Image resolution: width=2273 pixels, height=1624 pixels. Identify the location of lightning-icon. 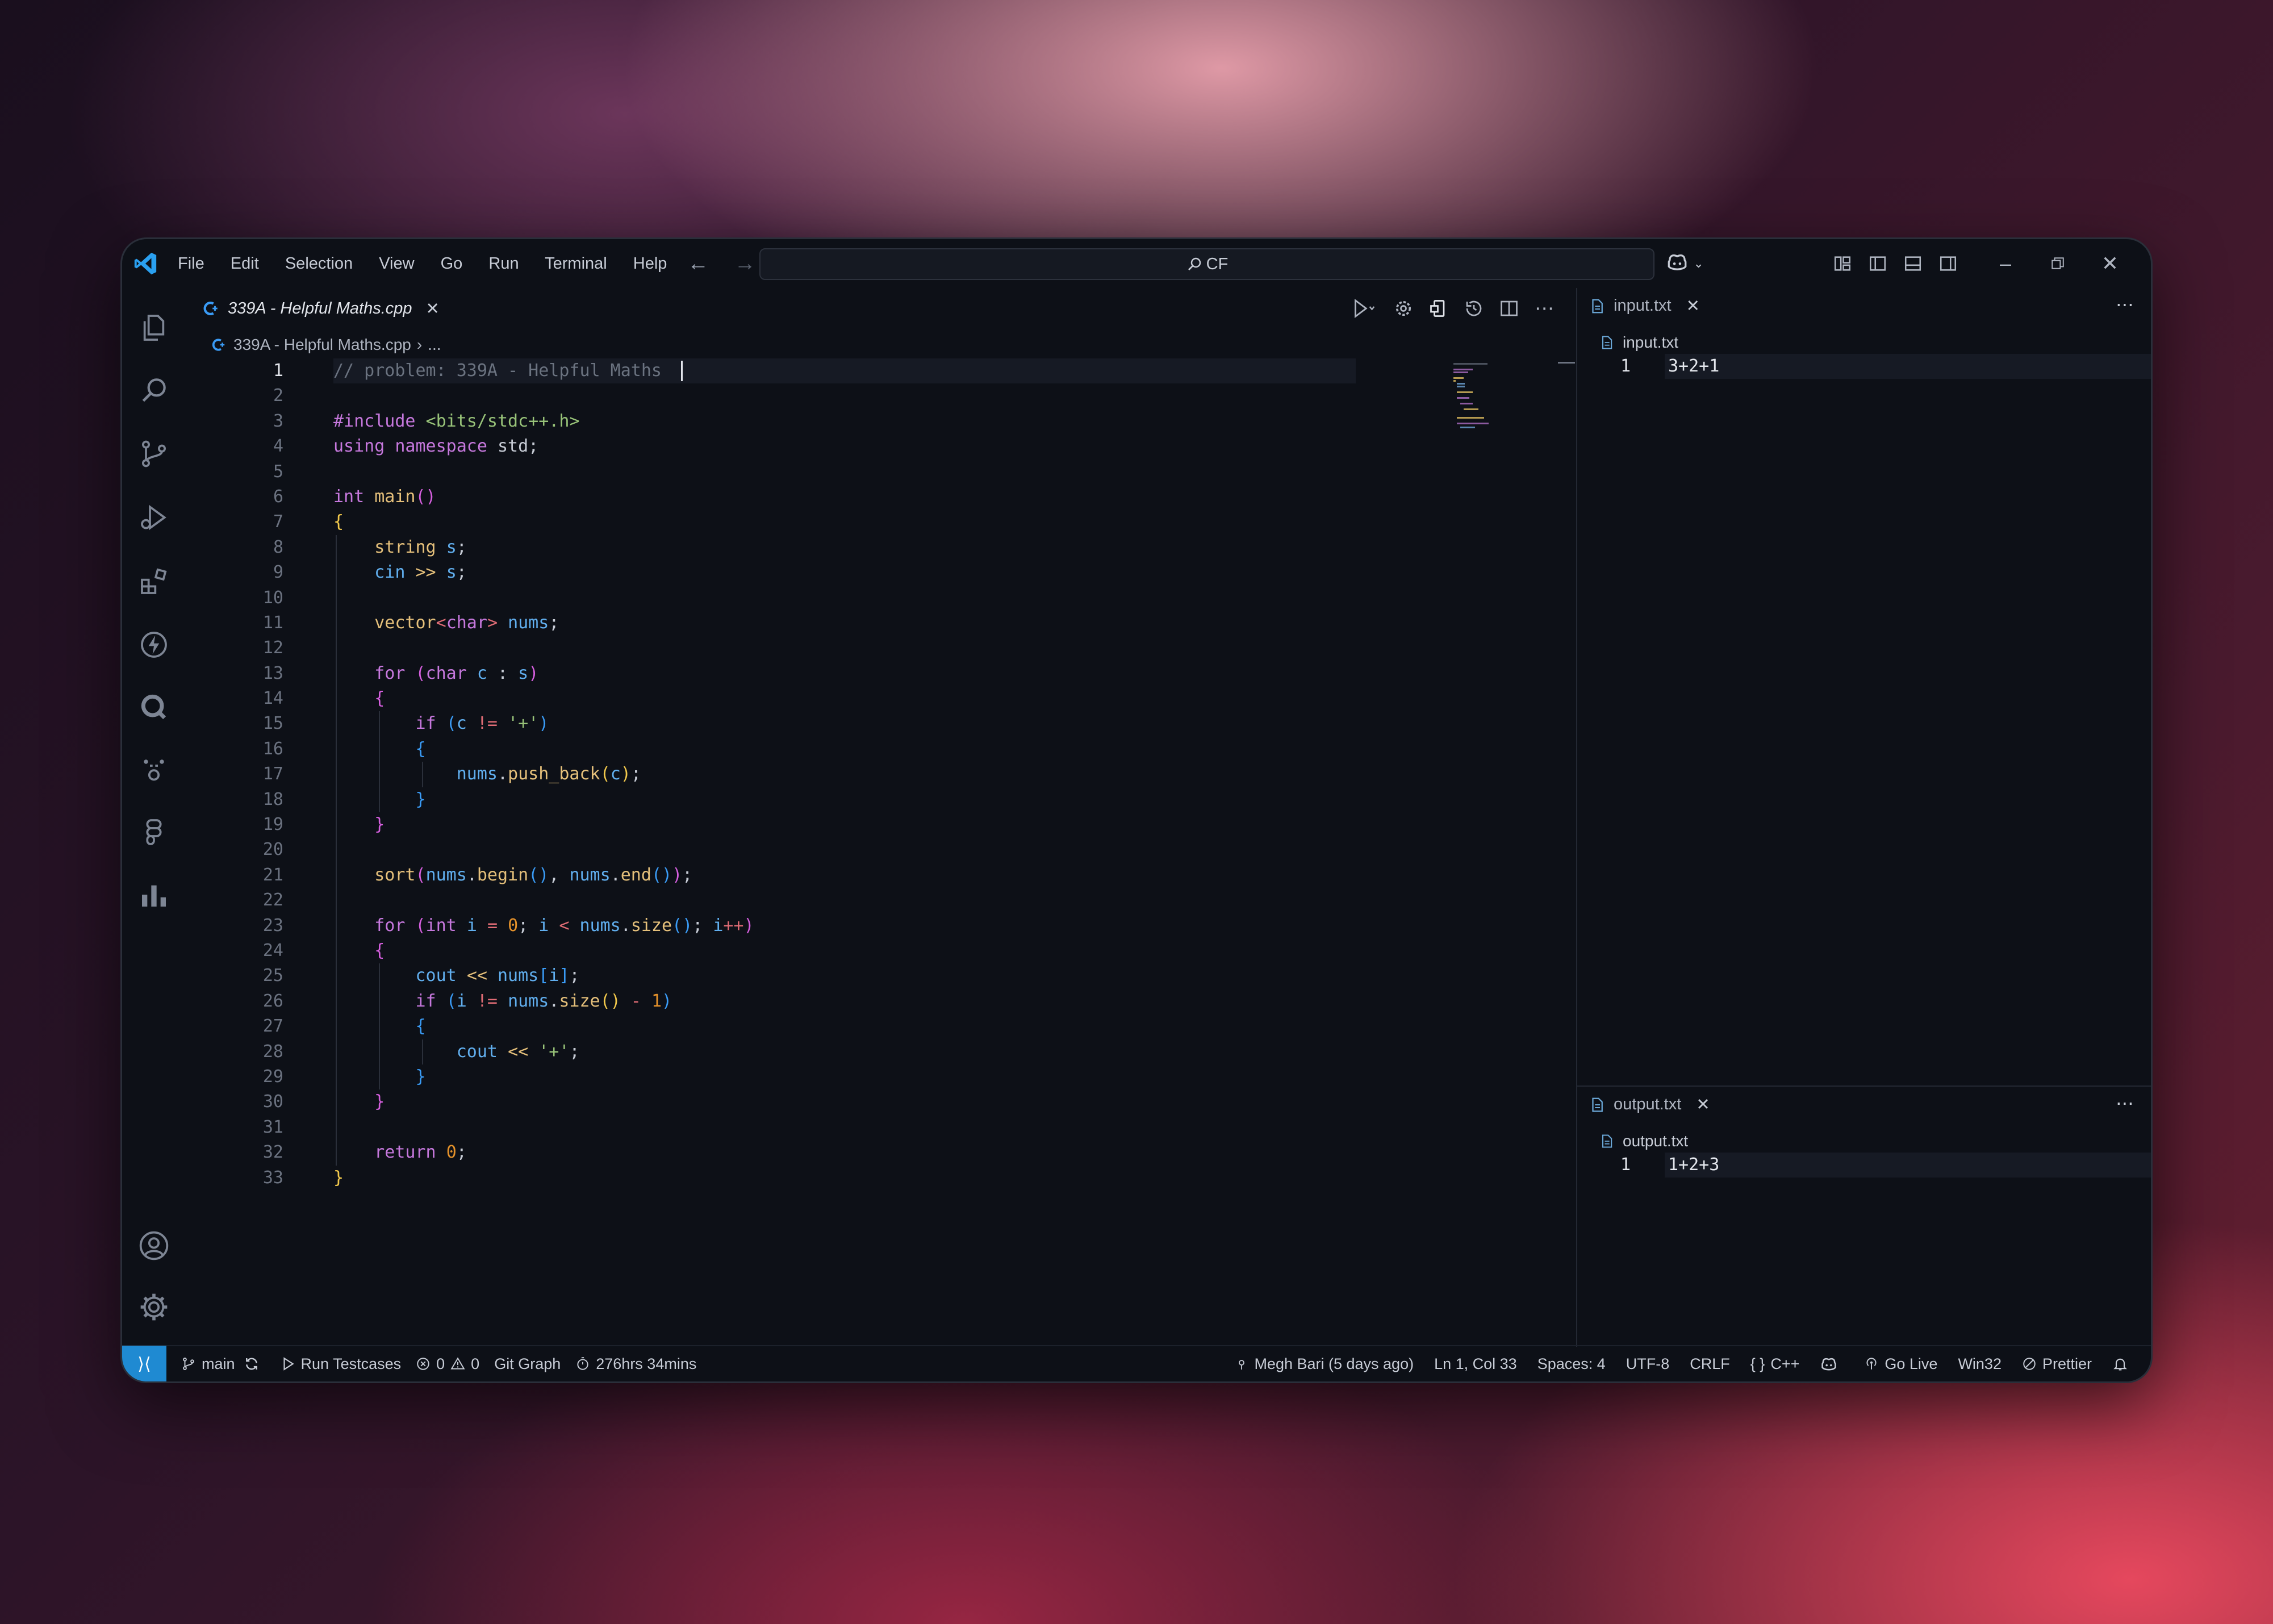
(154, 645).